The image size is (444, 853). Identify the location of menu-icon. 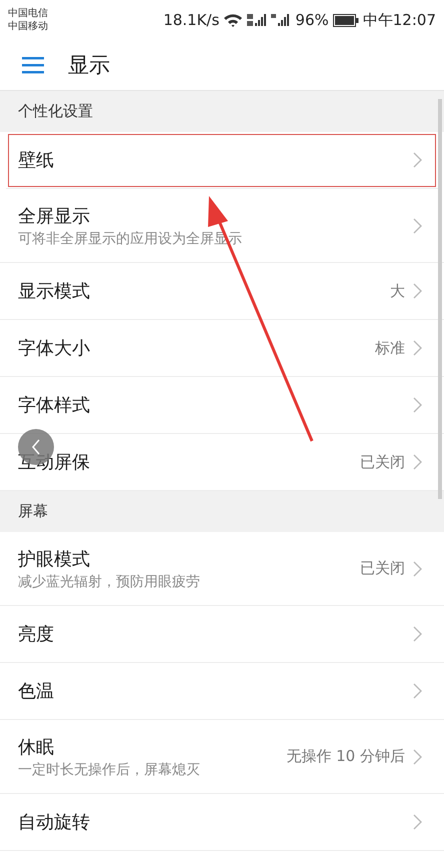
(33, 65).